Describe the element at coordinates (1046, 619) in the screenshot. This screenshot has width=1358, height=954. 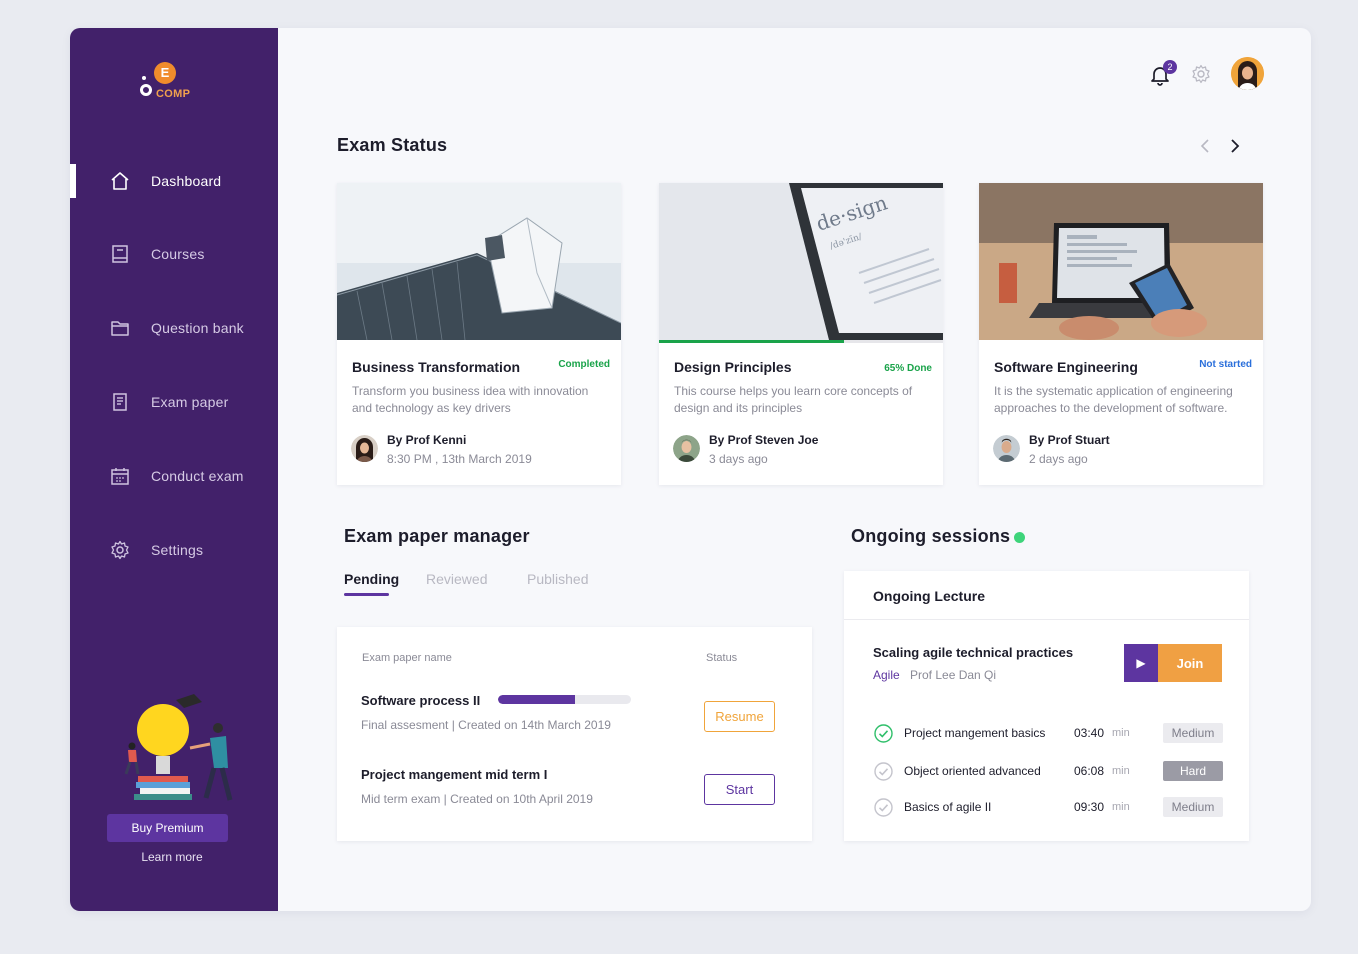
I see `divider` at that location.